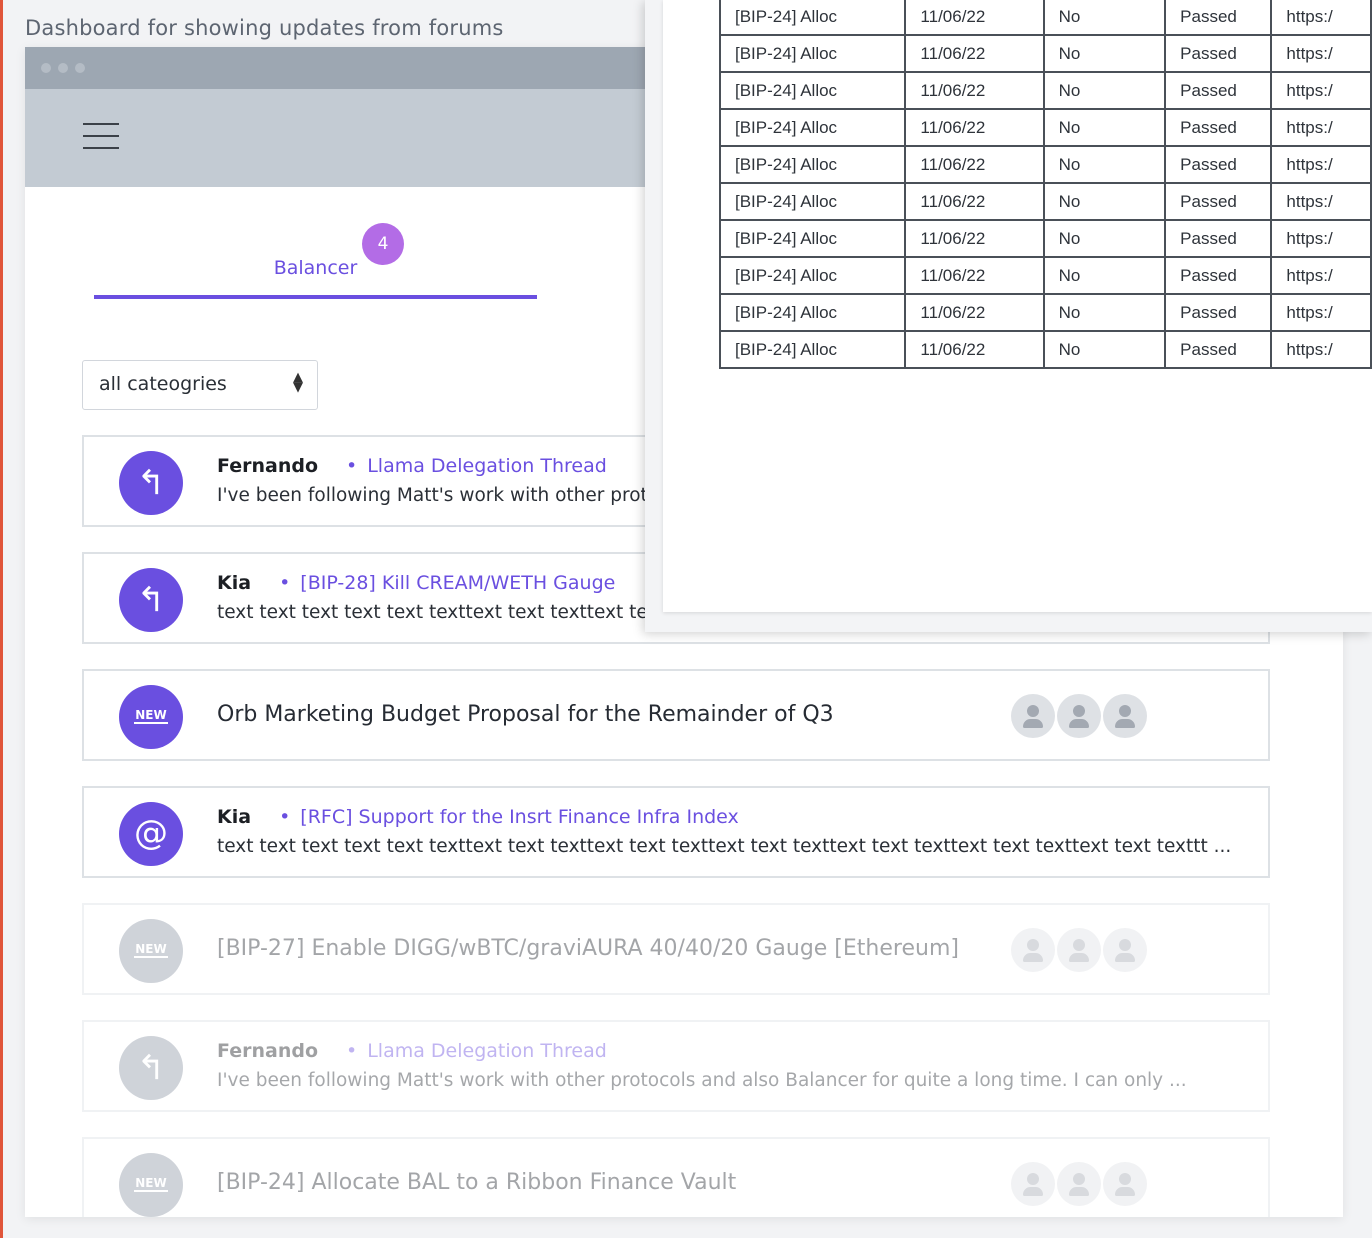 The width and height of the screenshot is (1372, 1238). Describe the element at coordinates (200, 385) in the screenshot. I see `category-select: all cateogries ▲ ▼` at that location.